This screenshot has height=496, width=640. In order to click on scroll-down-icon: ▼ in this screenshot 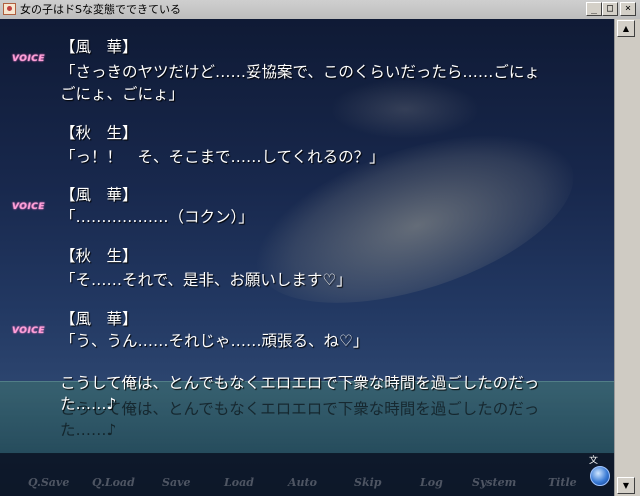, I will do `click(626, 485)`.